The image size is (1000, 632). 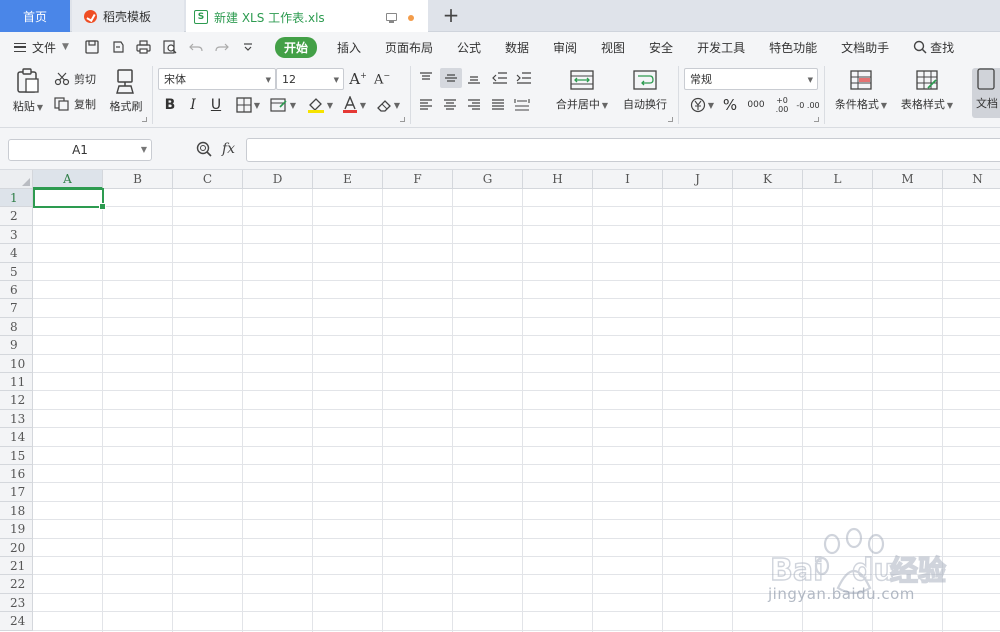 What do you see at coordinates (144, 119) in the screenshot?
I see `clipboard-group-expander` at bounding box center [144, 119].